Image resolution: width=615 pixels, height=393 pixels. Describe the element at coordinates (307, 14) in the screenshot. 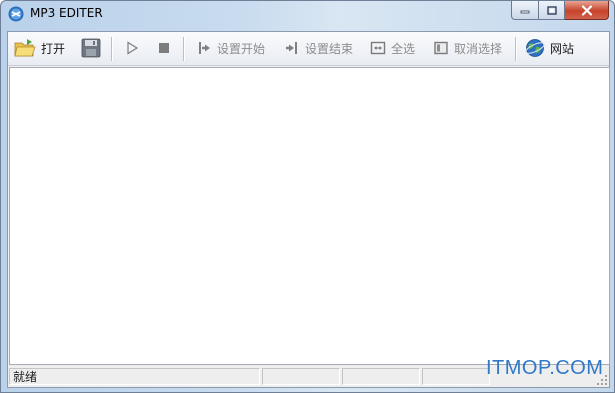

I see `title-bar: MP3 EDITER` at that location.